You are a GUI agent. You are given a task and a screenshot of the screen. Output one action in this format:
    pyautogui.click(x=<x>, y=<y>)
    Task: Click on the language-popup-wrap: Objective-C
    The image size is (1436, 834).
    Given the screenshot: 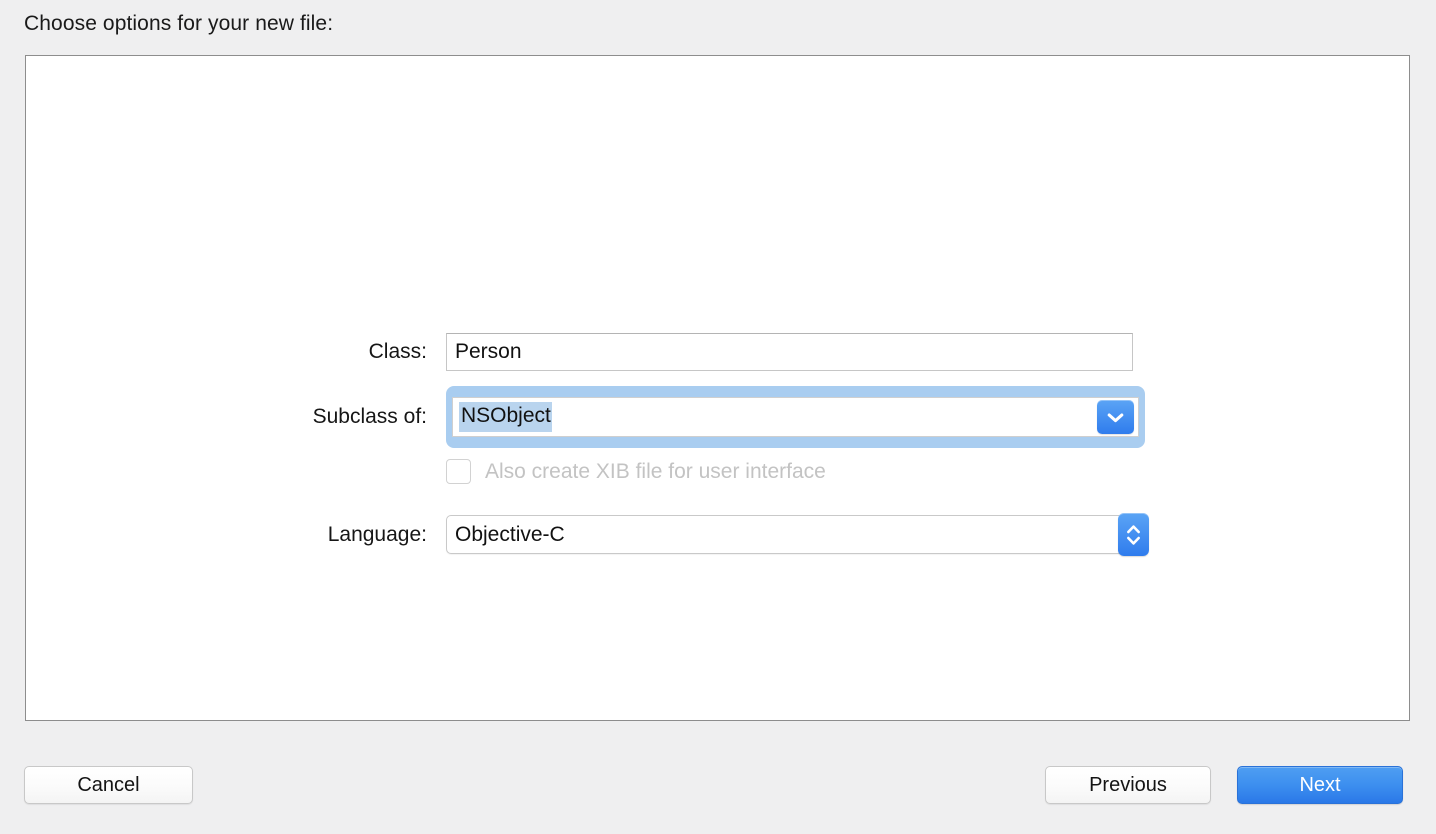 What is the action you would take?
    pyautogui.click(x=797, y=534)
    